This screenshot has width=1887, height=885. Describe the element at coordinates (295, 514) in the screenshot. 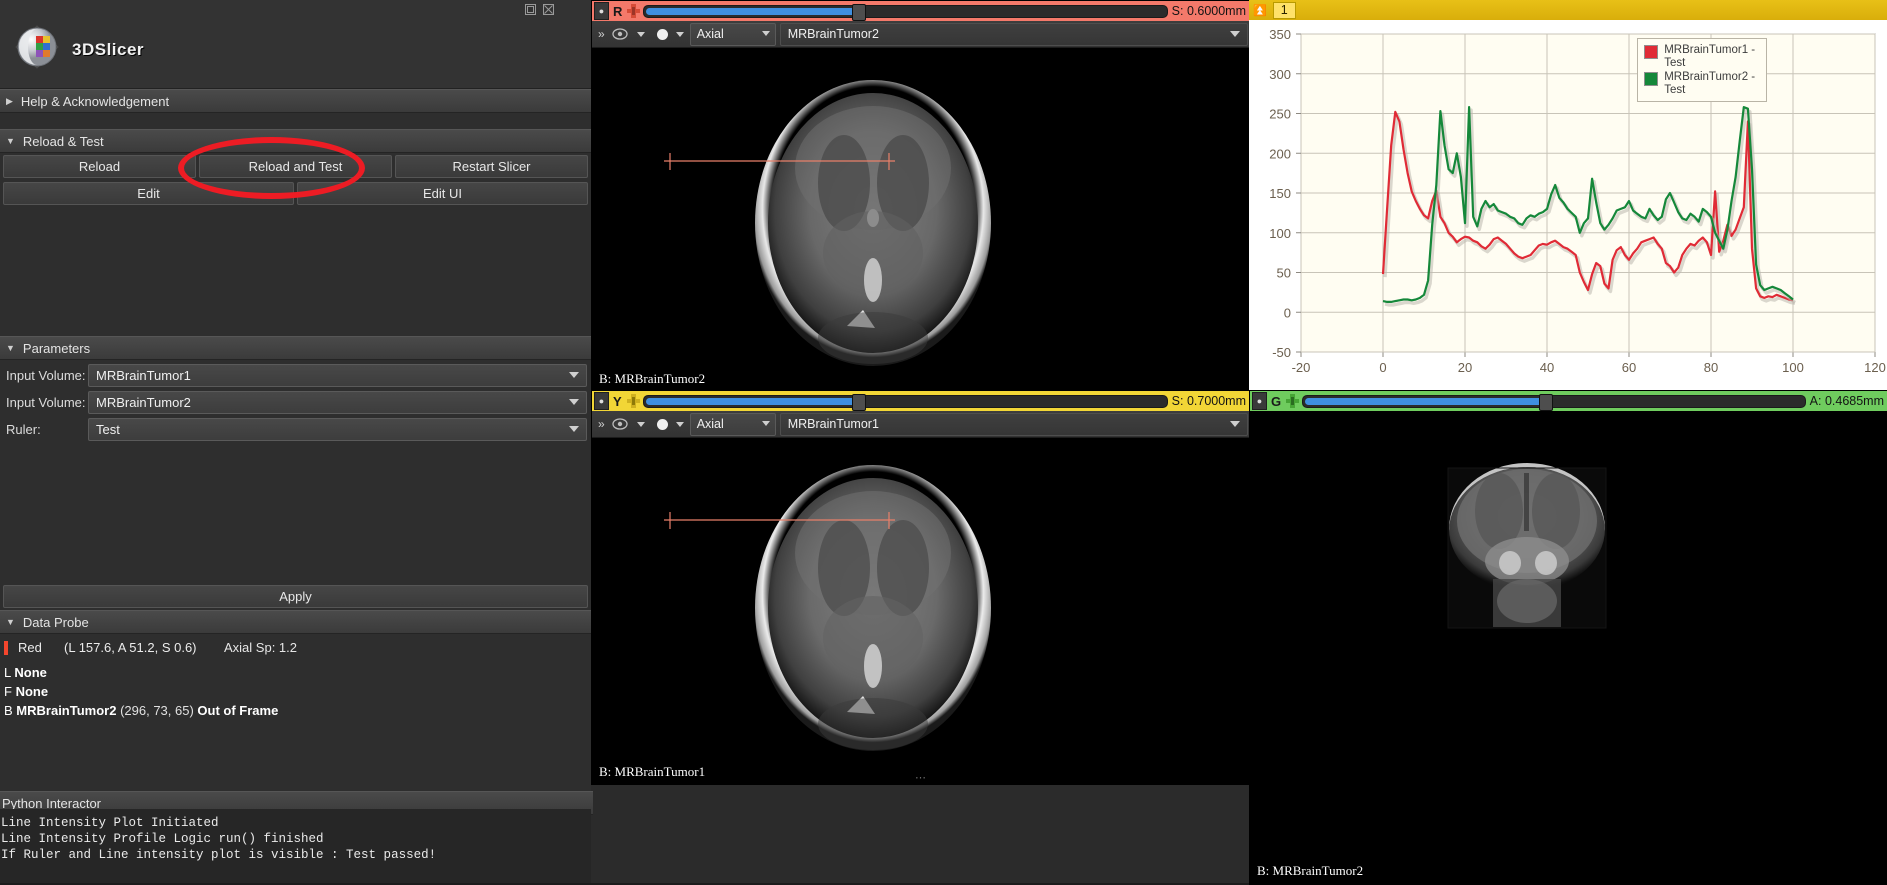

I see `panel-filler-lower` at that location.